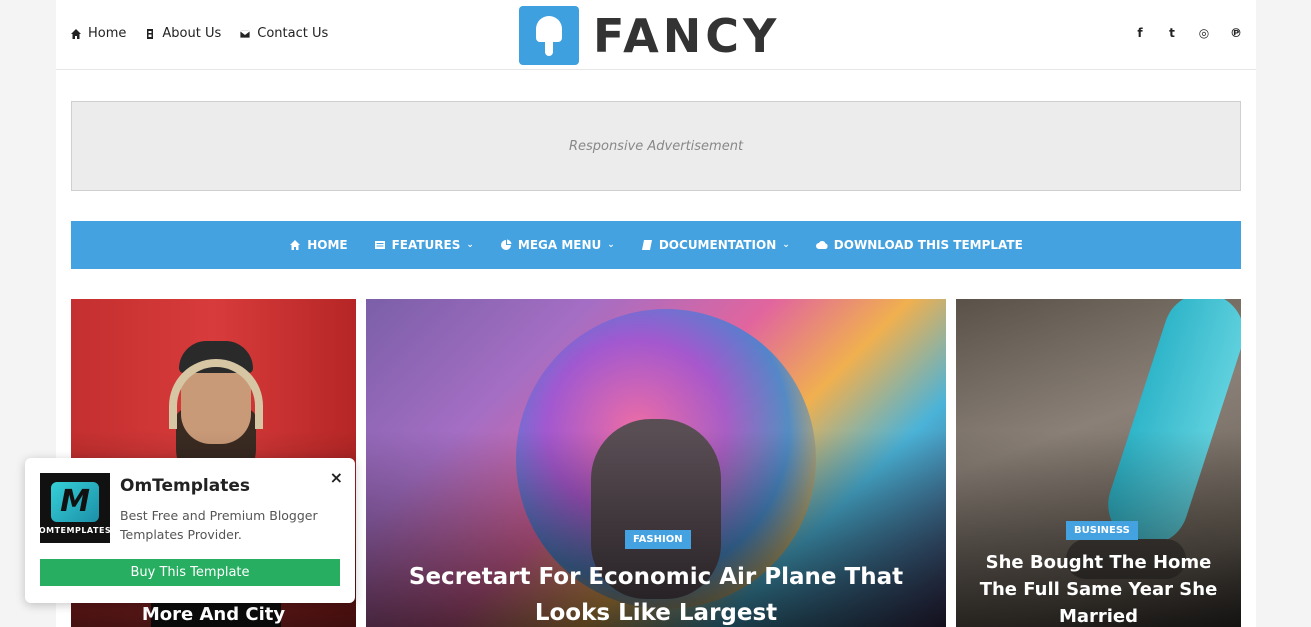  Describe the element at coordinates (646, 245) in the screenshot. I see `book-icon` at that location.